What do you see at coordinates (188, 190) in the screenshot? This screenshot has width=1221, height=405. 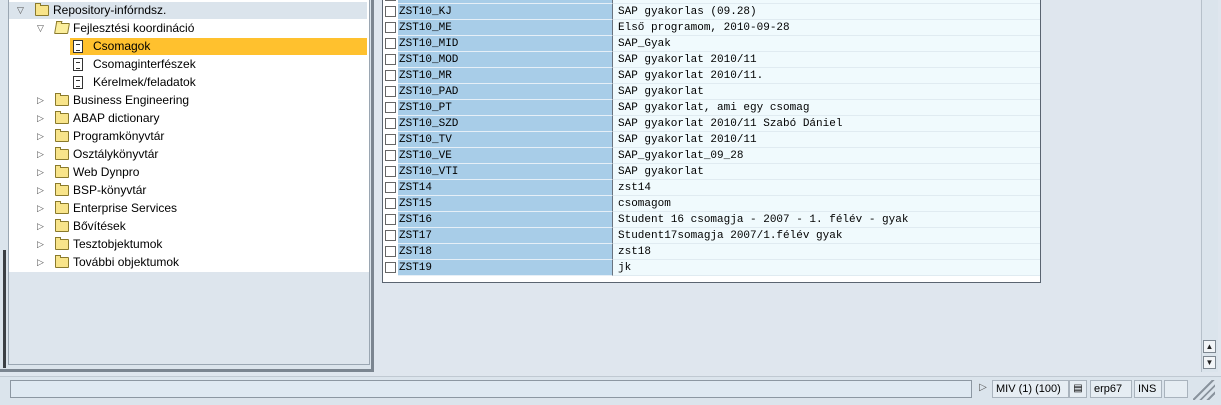 I see `tree-node-bsp-konyvtar: ▷ BSP-könyvtár` at bounding box center [188, 190].